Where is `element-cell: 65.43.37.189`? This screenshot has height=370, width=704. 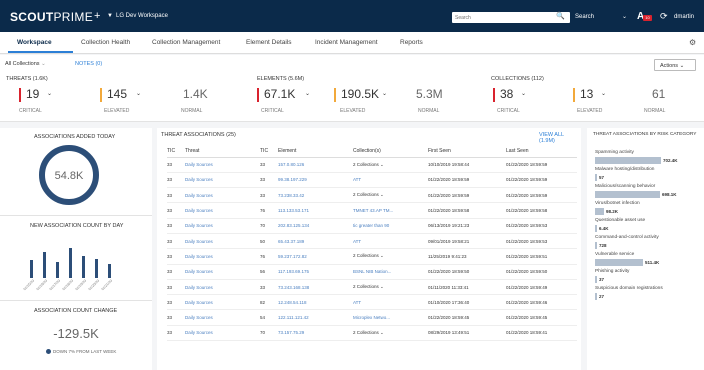 element-cell: 65.43.37.189 is located at coordinates (315, 241).